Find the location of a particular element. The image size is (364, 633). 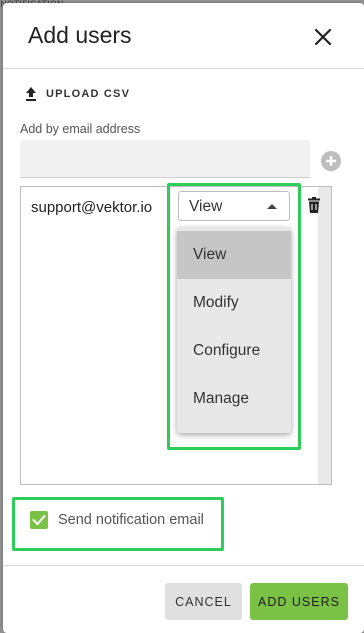

add-circle-icon is located at coordinates (331, 161).